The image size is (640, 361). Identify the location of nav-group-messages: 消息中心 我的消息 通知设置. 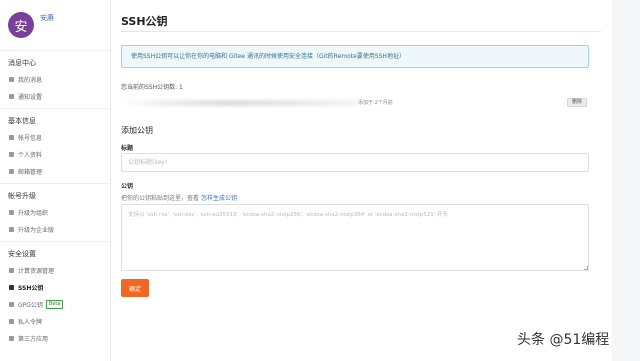
(55, 80).